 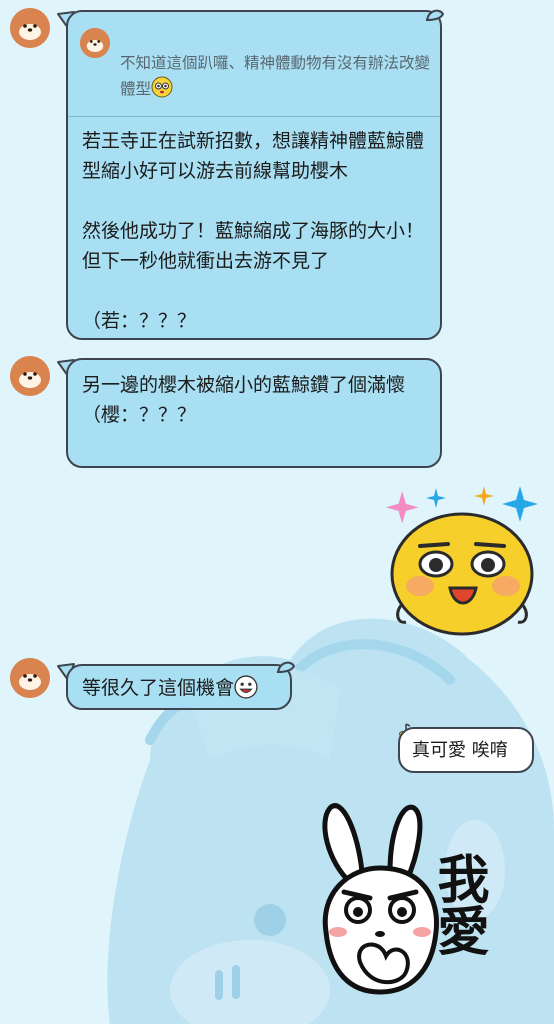 I want to click on yellow-emoji-icon, so click(x=162, y=87).